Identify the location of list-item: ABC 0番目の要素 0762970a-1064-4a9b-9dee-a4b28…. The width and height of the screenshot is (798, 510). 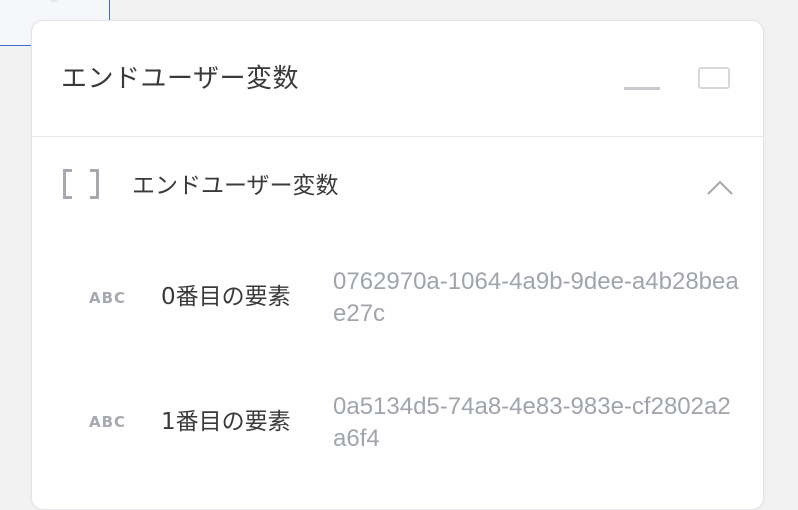
(397, 301).